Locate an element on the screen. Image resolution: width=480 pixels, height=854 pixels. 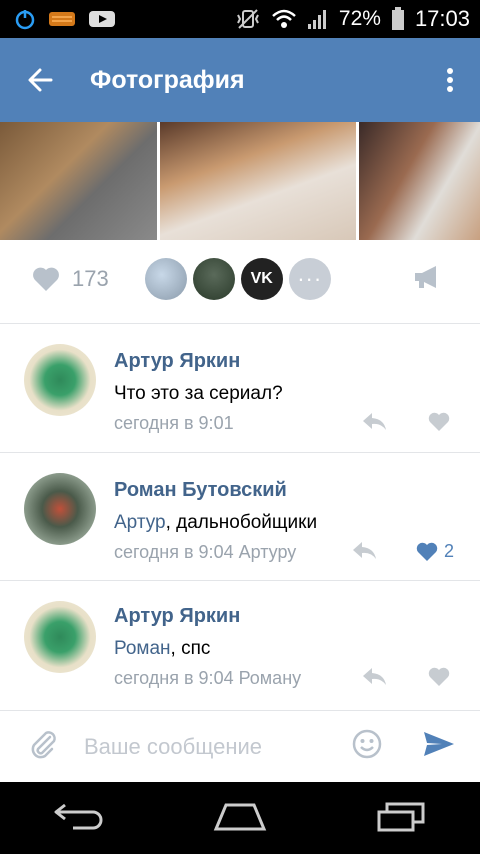
nav-home-button is located at coordinates (240, 818).